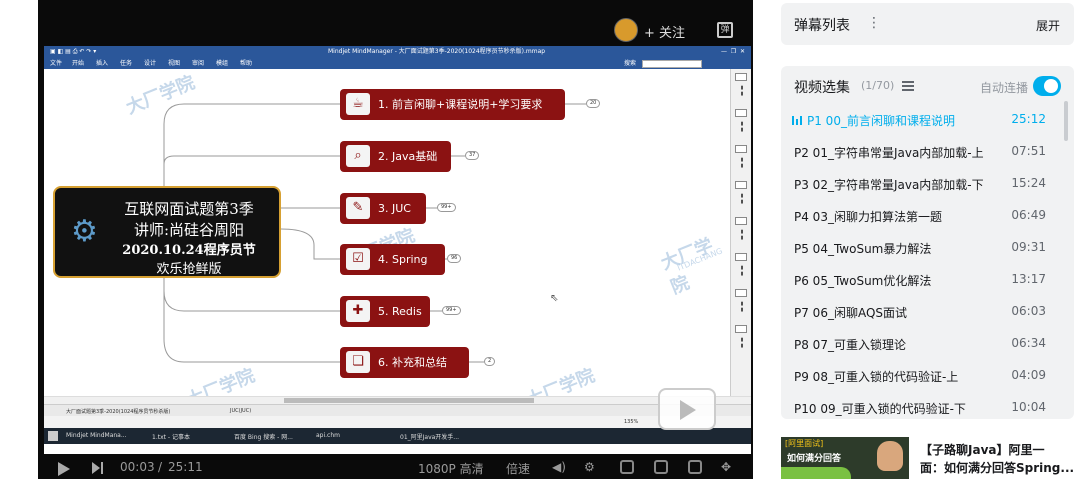 This screenshot has width=1080, height=479. Describe the element at coordinates (863, 281) in the screenshot. I see `episode-name: P6 05_TwoSum优化解法` at that location.